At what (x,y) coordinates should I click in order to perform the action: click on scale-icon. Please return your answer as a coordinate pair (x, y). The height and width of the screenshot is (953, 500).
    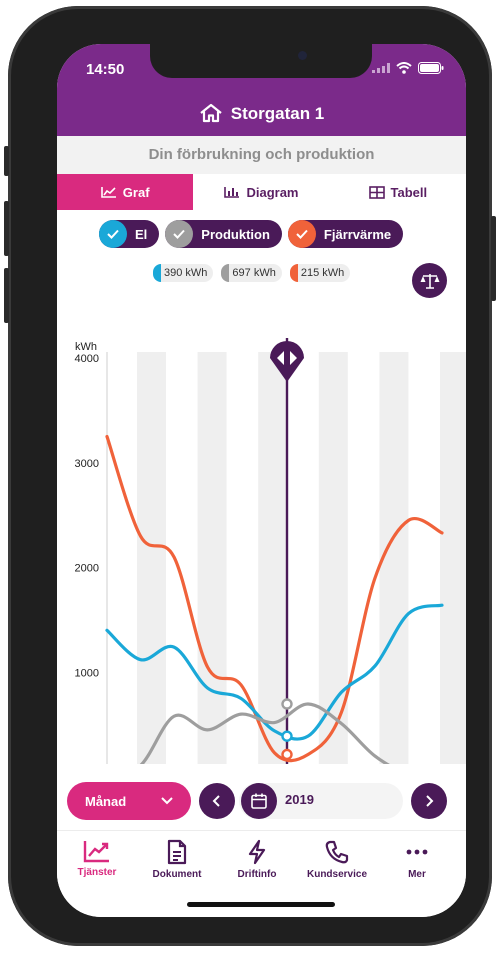
    Looking at the image, I should click on (429, 281).